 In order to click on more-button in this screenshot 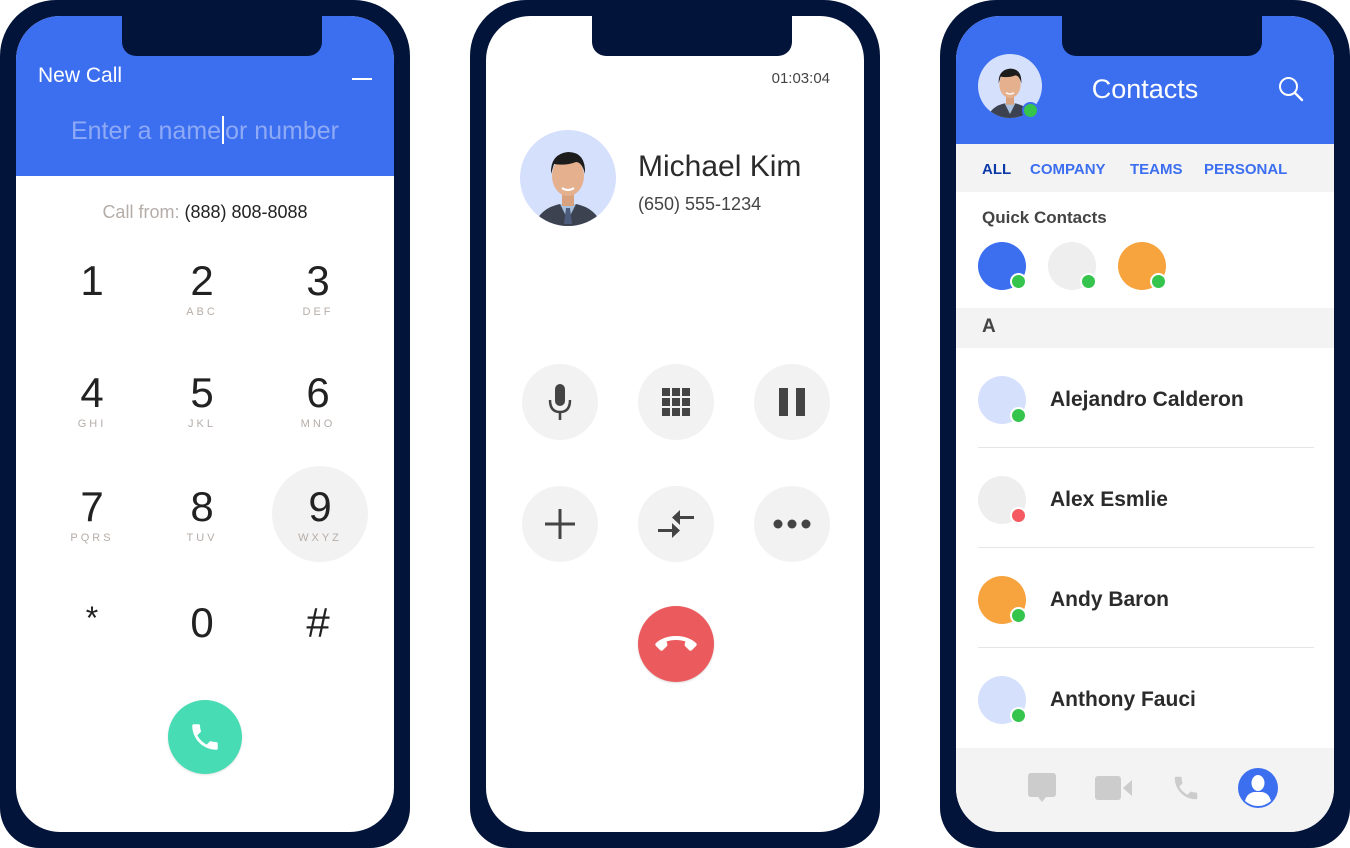, I will do `click(792, 524)`.